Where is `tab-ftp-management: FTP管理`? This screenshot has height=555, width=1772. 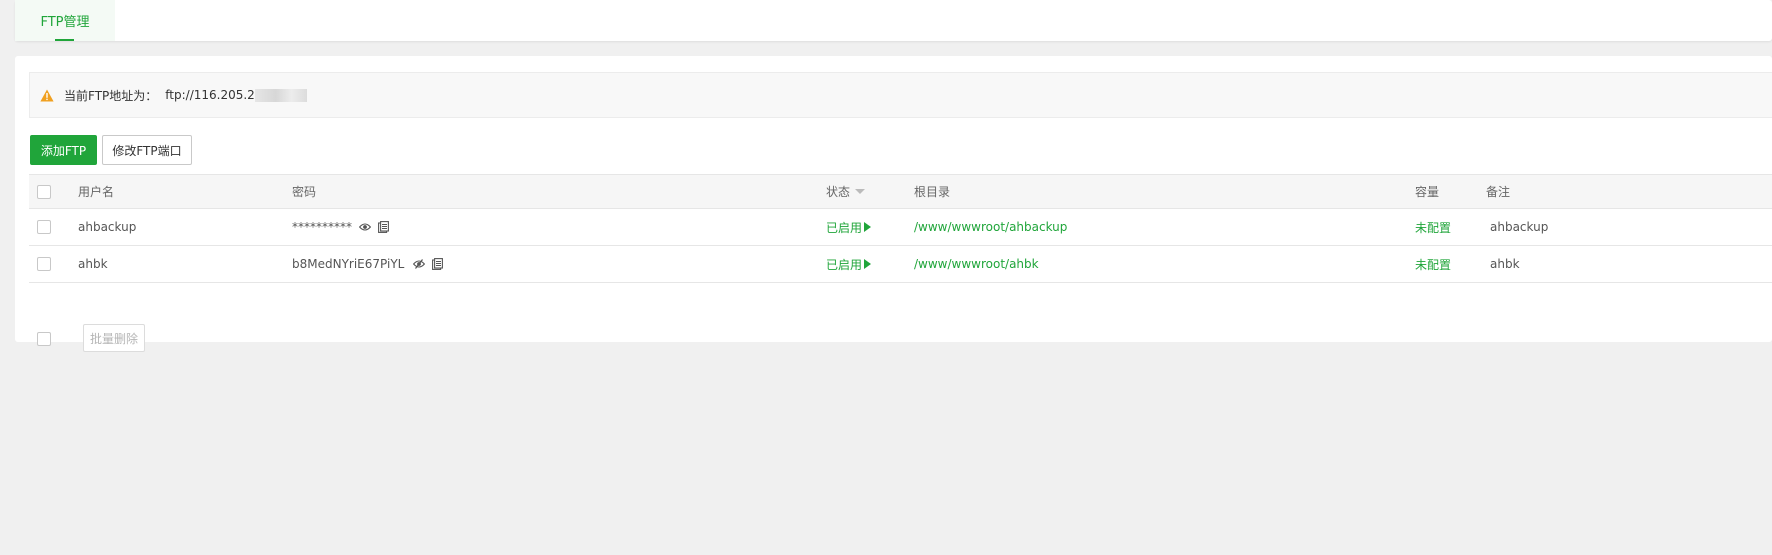 tab-ftp-management: FTP管理 is located at coordinates (65, 20).